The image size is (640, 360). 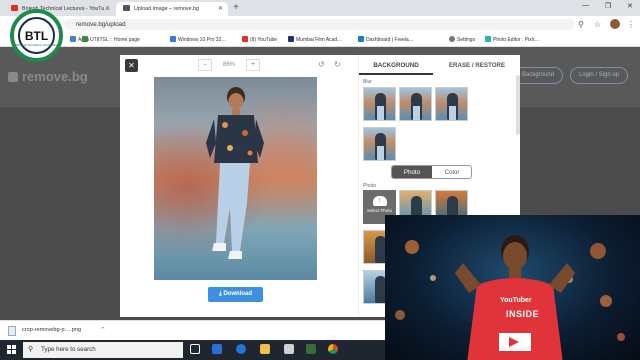 I want to click on store-icon, so click(x=289, y=349).